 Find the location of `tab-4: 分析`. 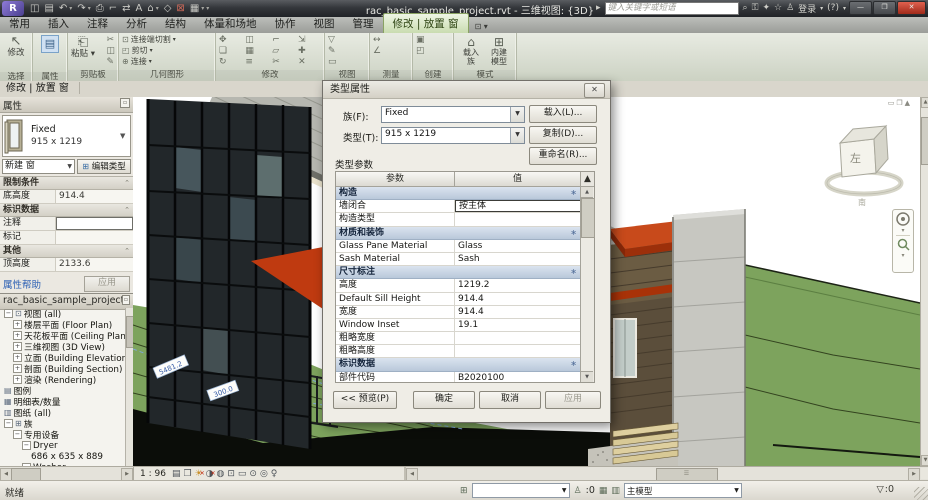

tab-4: 分析 is located at coordinates (136, 23).